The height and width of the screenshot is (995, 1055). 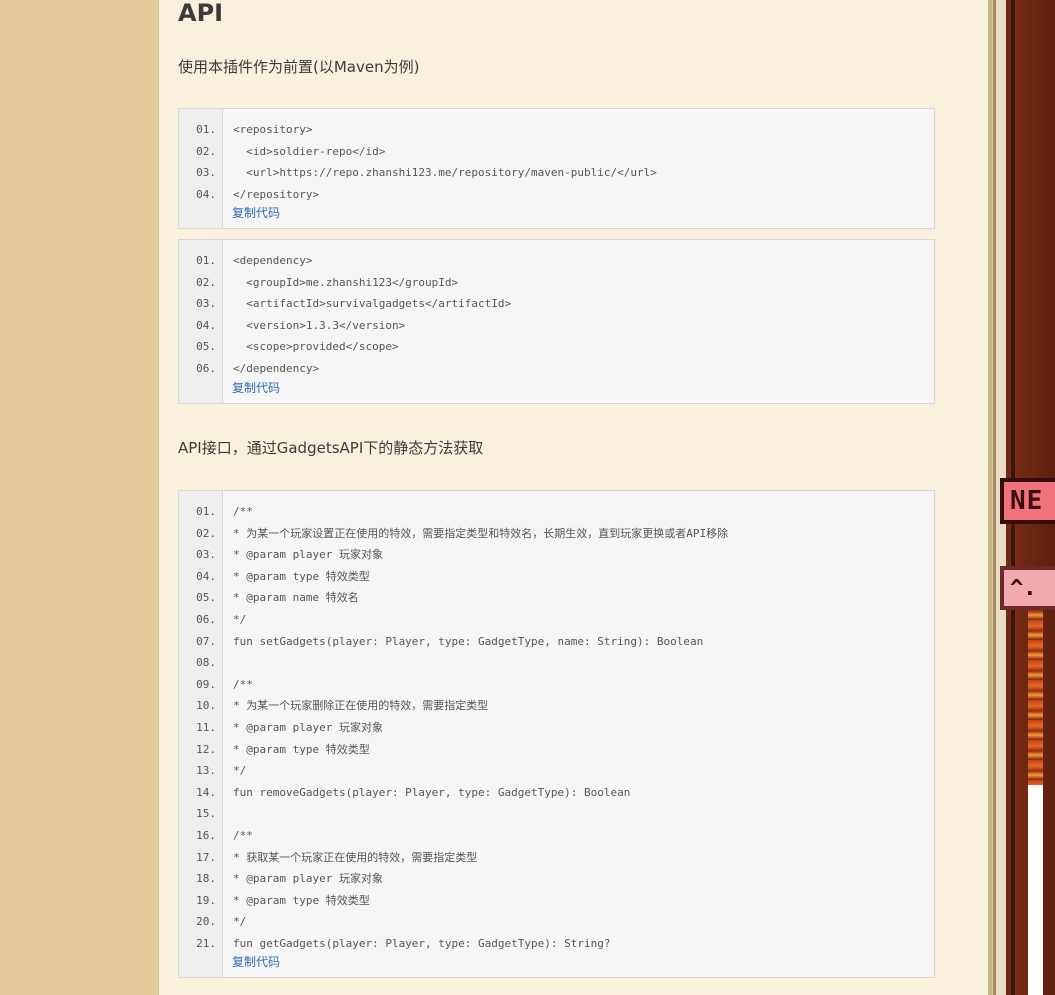 What do you see at coordinates (556, 901) in the screenshot?
I see `code-line: 19. * @param type 特效类型` at bounding box center [556, 901].